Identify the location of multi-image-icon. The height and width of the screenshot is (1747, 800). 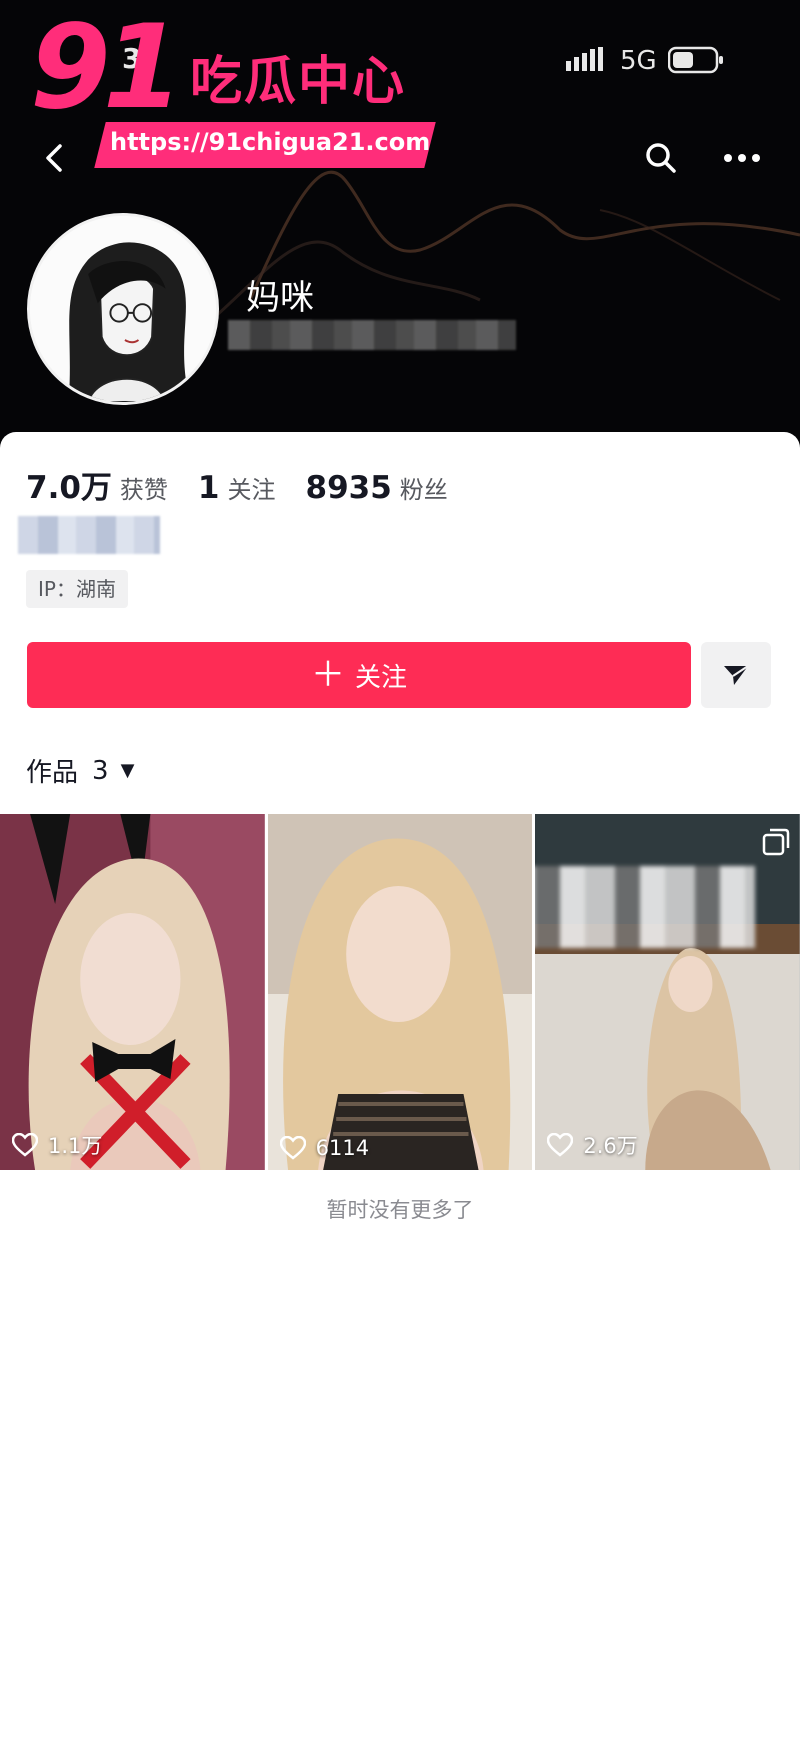
(776, 842).